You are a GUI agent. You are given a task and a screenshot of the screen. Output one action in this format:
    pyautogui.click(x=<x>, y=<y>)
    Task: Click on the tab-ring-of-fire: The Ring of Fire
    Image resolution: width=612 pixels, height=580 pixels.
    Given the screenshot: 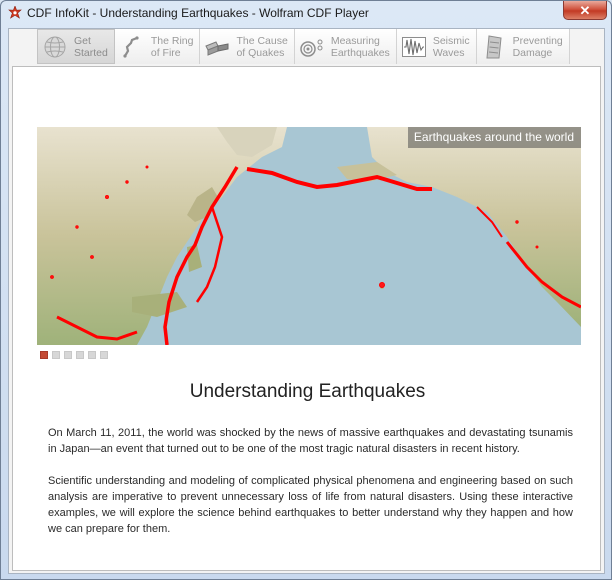 What is the action you would take?
    pyautogui.click(x=157, y=46)
    